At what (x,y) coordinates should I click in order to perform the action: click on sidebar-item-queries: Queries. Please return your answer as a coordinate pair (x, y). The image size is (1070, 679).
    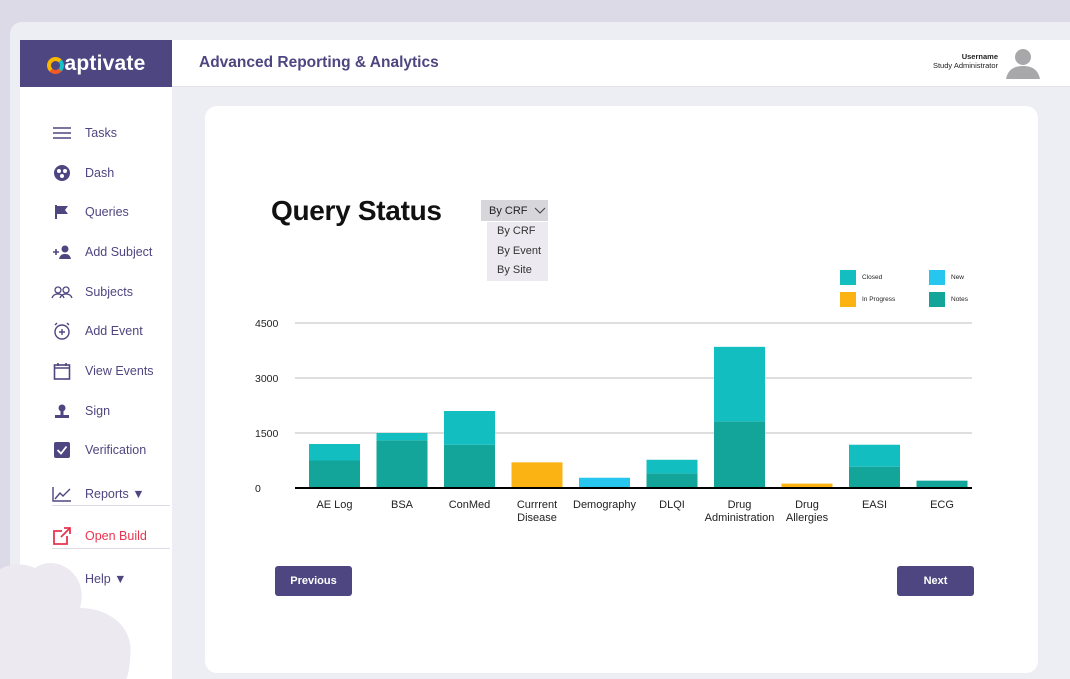
    Looking at the image, I should click on (74, 212).